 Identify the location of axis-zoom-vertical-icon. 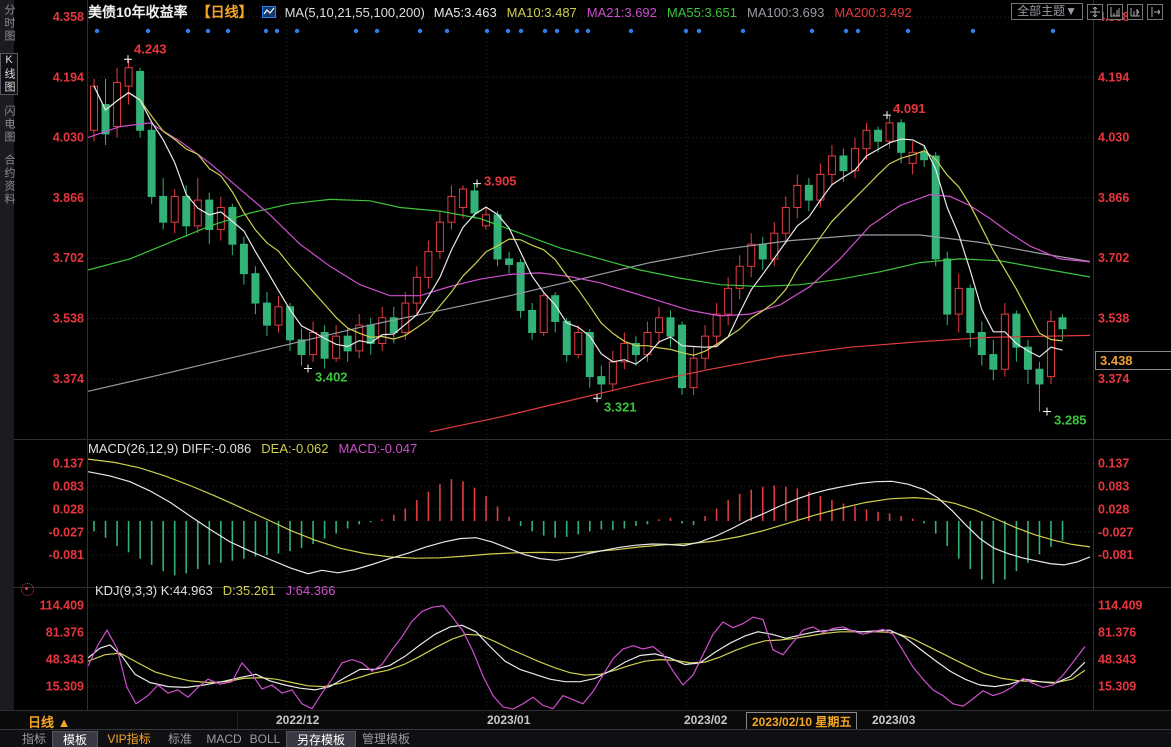
(1115, 11).